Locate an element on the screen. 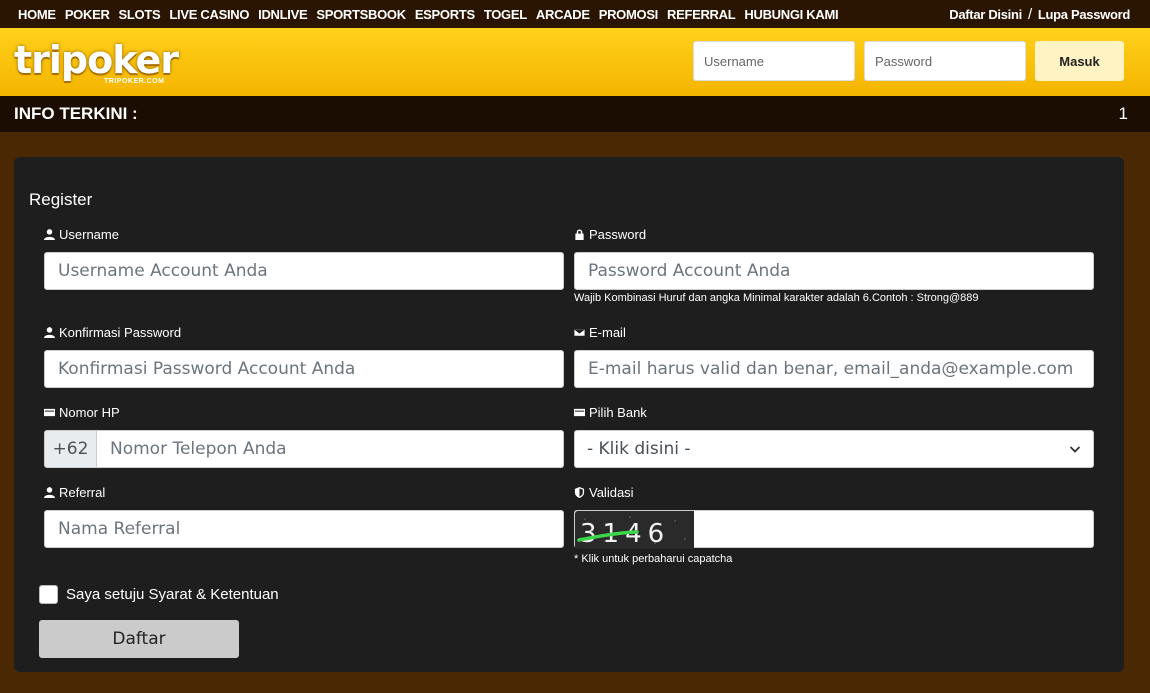  phone-prefix: +62 is located at coordinates (70, 449).